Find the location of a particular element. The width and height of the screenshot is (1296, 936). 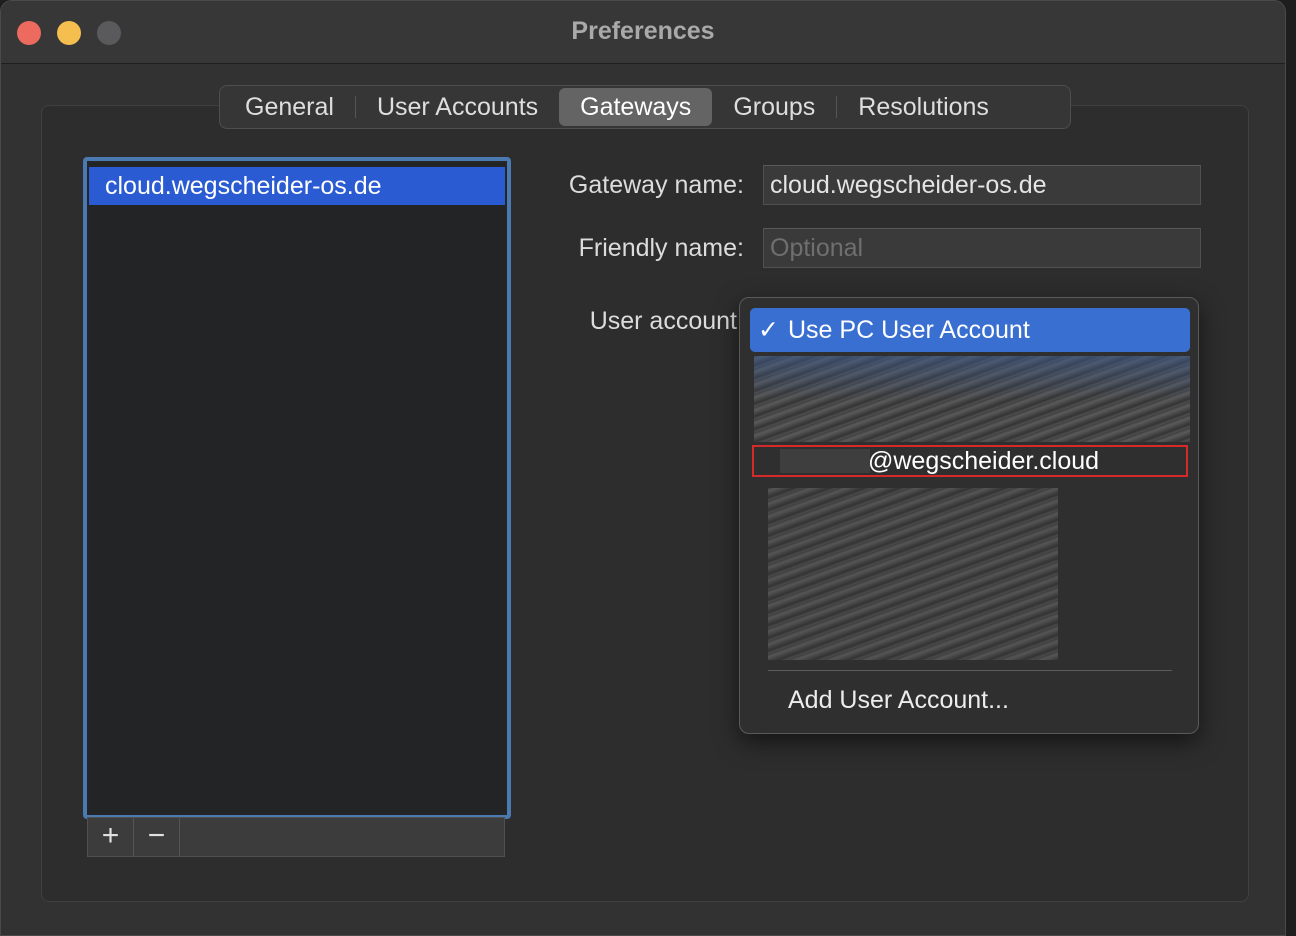

checkmark-icon: ✓ is located at coordinates (768, 330).